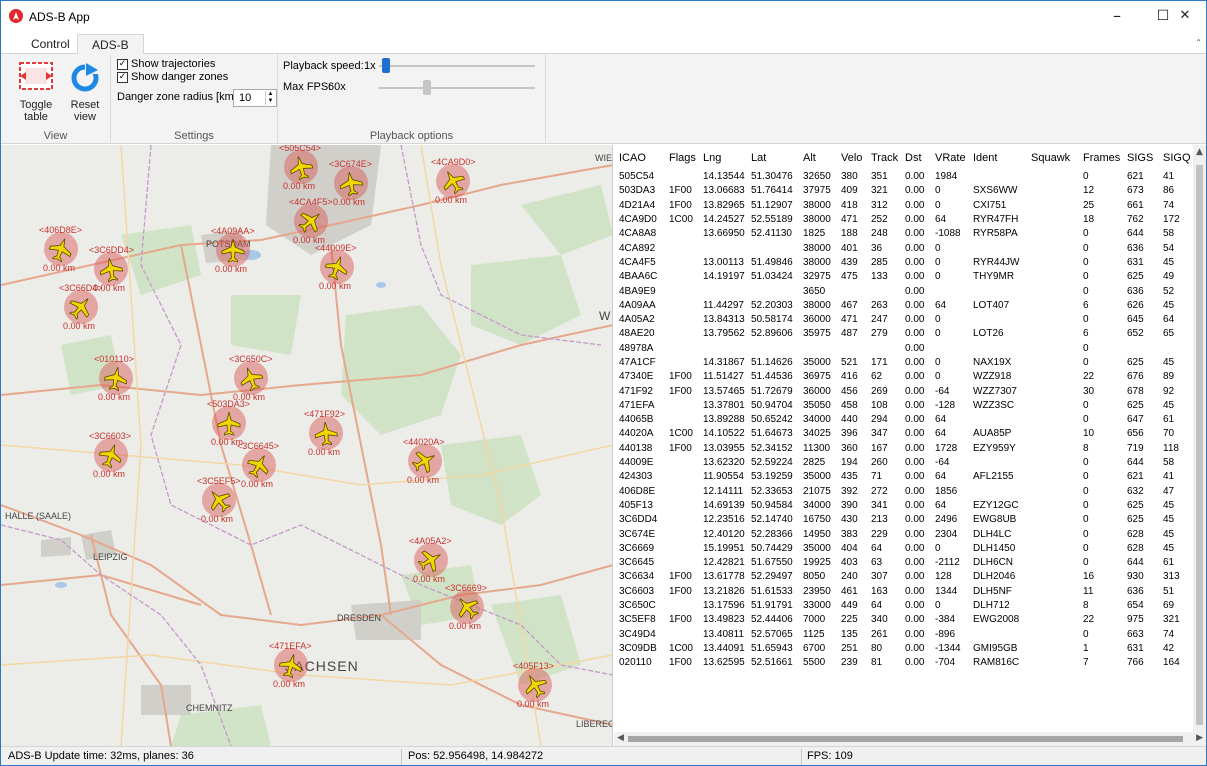 This screenshot has height=766, width=1207. What do you see at coordinates (817, 157) in the screenshot?
I see `column-header: Alt` at bounding box center [817, 157].